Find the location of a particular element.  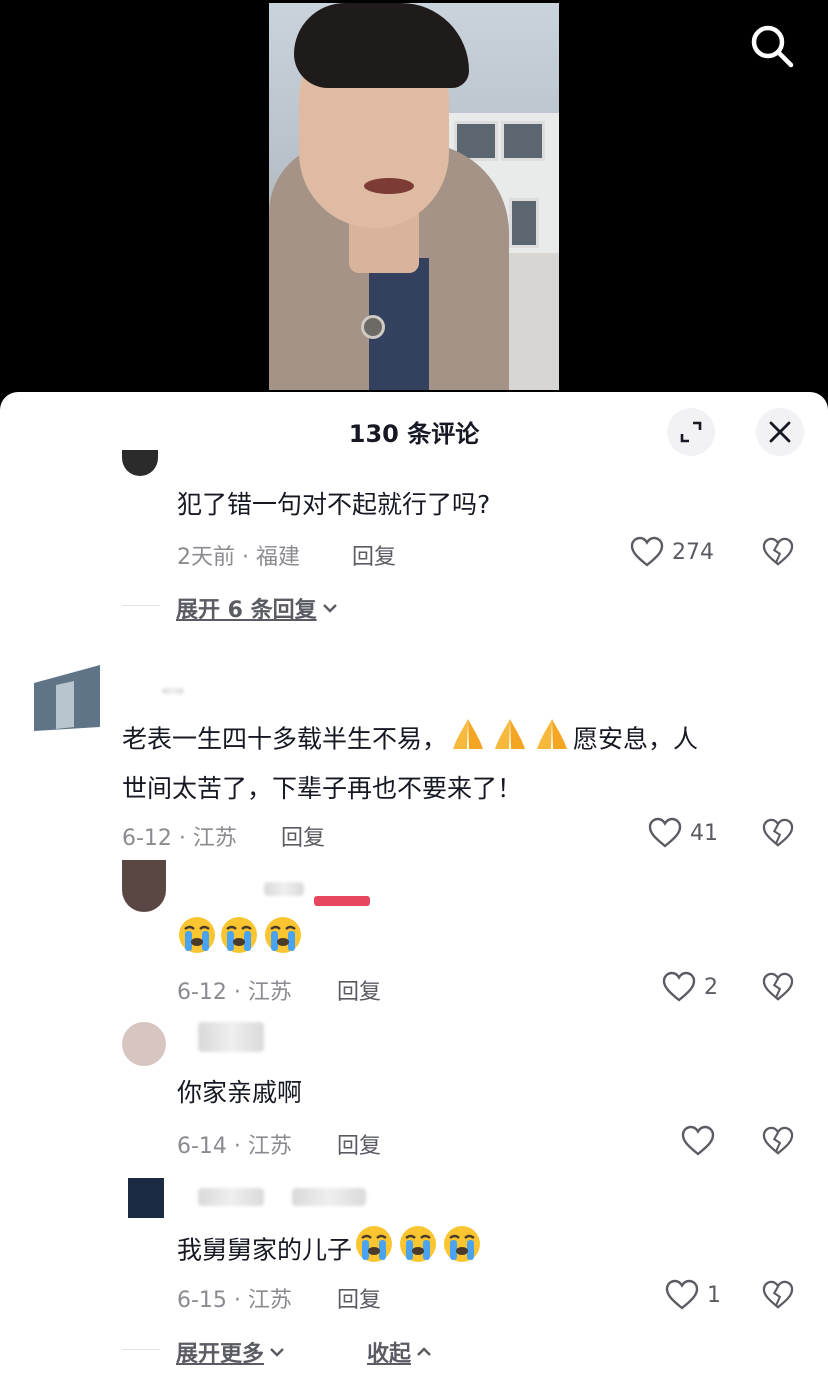

video-person-hair is located at coordinates (381, 45).